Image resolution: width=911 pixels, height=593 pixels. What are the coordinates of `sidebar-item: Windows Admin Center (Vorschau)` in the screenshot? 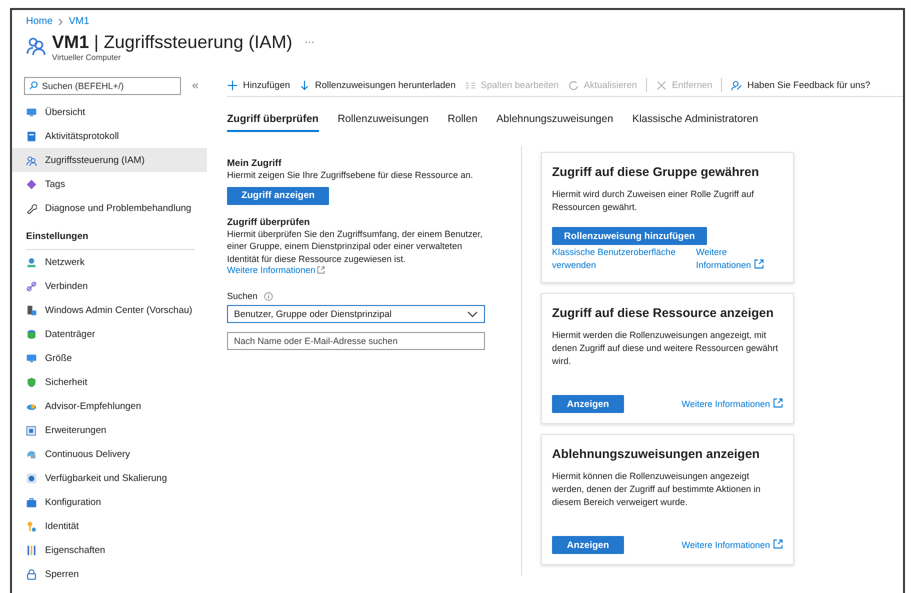 It's located at (109, 310).